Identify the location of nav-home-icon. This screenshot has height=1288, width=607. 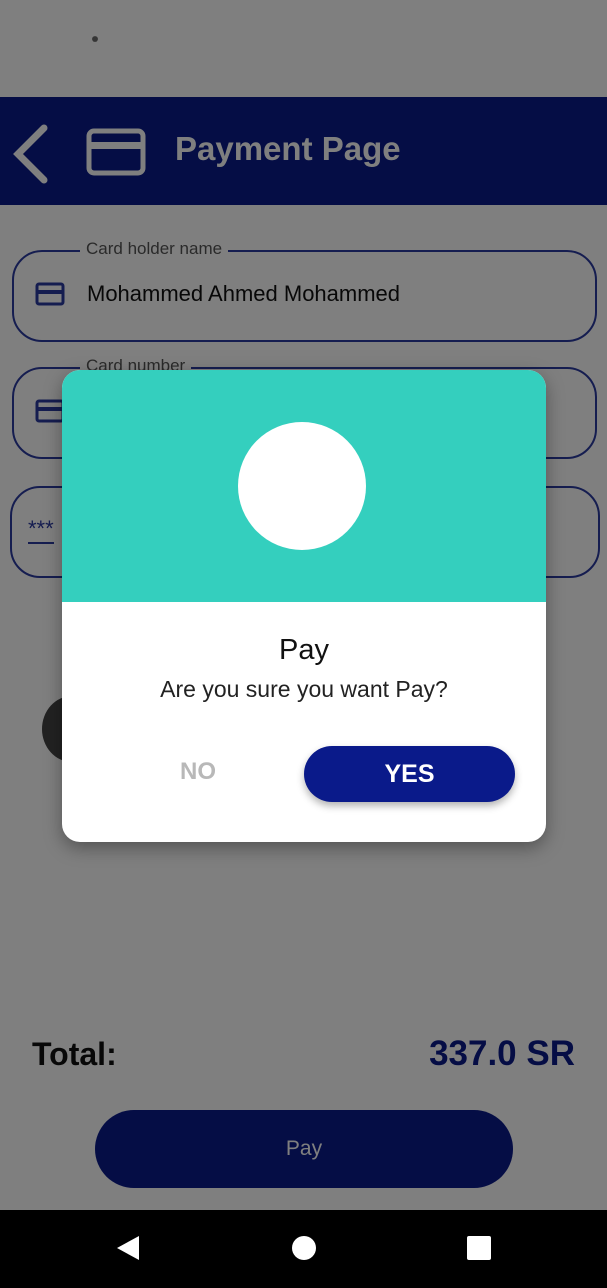
(304, 1248).